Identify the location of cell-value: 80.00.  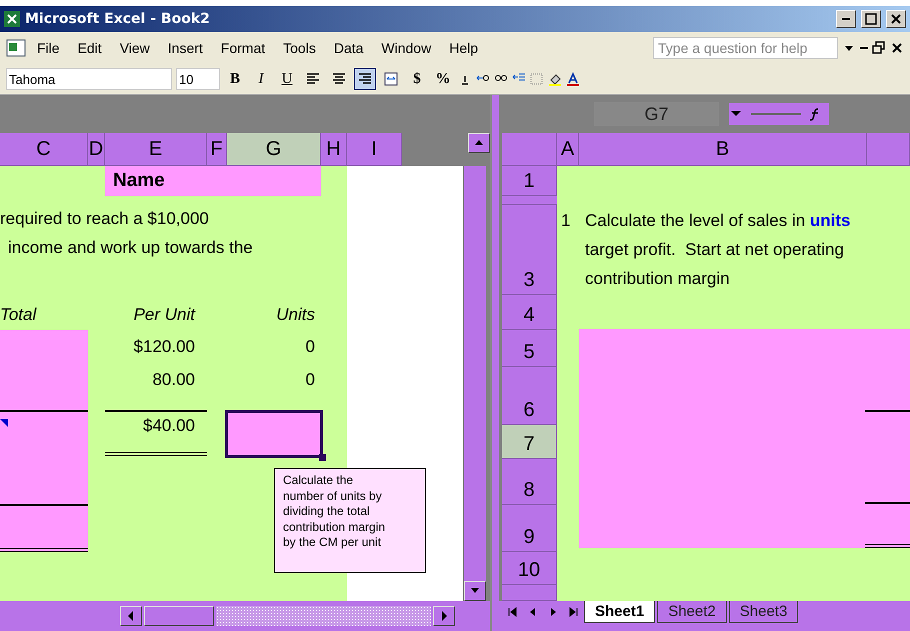
(173, 380).